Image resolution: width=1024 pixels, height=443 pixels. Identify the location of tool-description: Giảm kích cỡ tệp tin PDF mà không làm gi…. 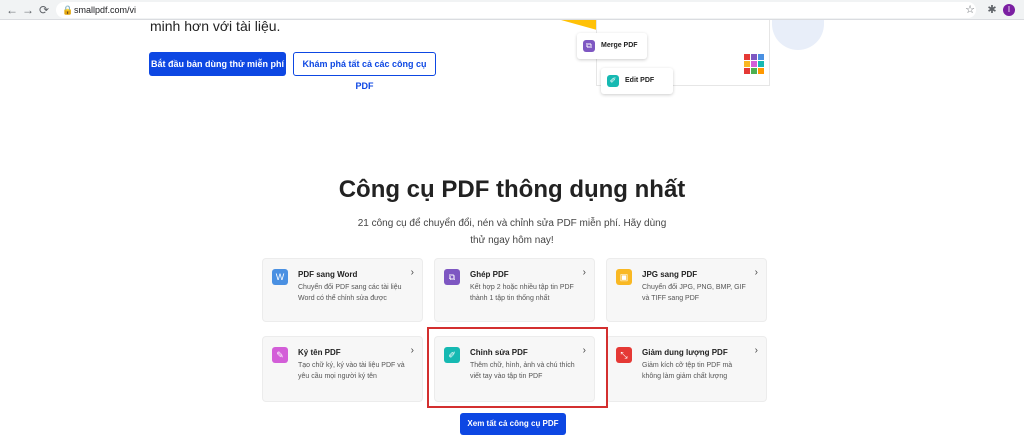
(687, 371).